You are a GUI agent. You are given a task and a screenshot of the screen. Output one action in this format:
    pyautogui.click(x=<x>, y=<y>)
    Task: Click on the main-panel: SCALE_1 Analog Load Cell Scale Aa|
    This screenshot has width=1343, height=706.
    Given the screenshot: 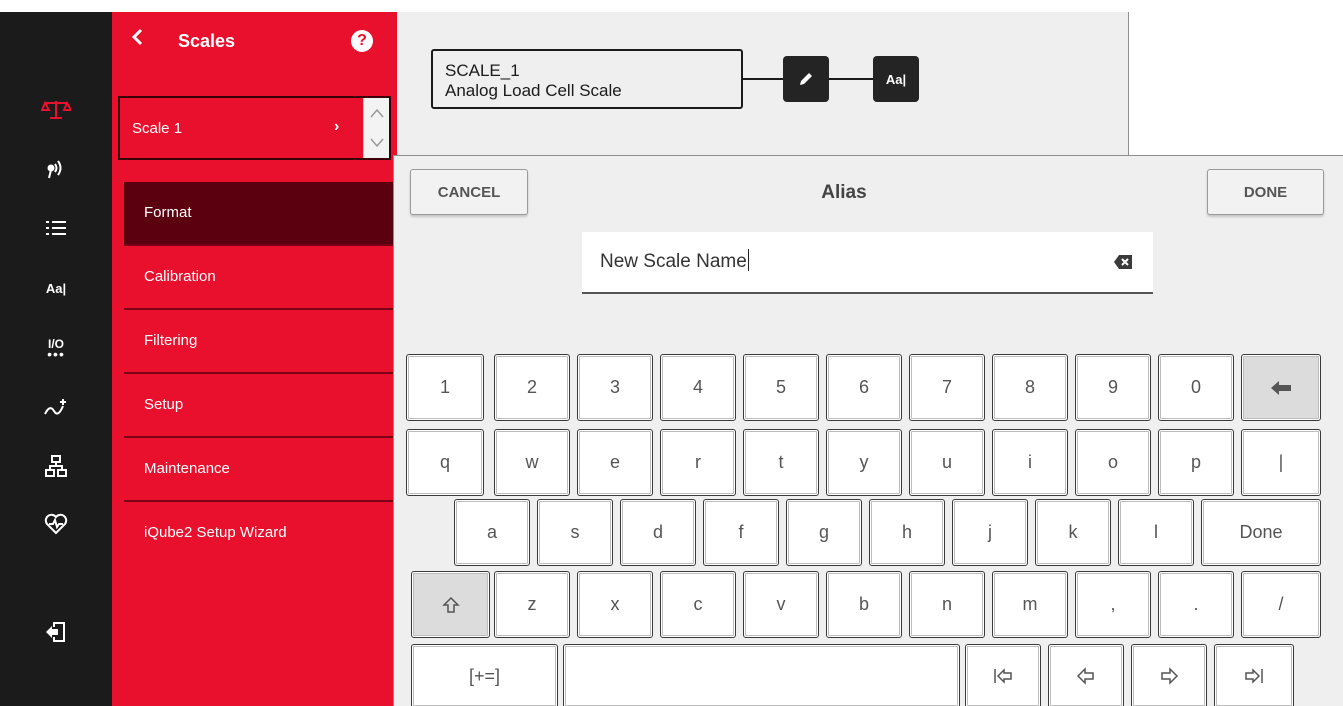 What is the action you would take?
    pyautogui.click(x=763, y=87)
    